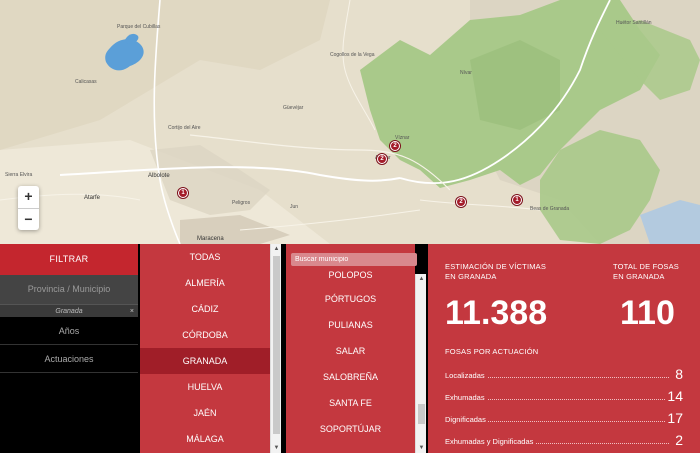 Image resolution: width=700 pixels, height=453 pixels. I want to click on victims-value: 11.388, so click(496, 313).